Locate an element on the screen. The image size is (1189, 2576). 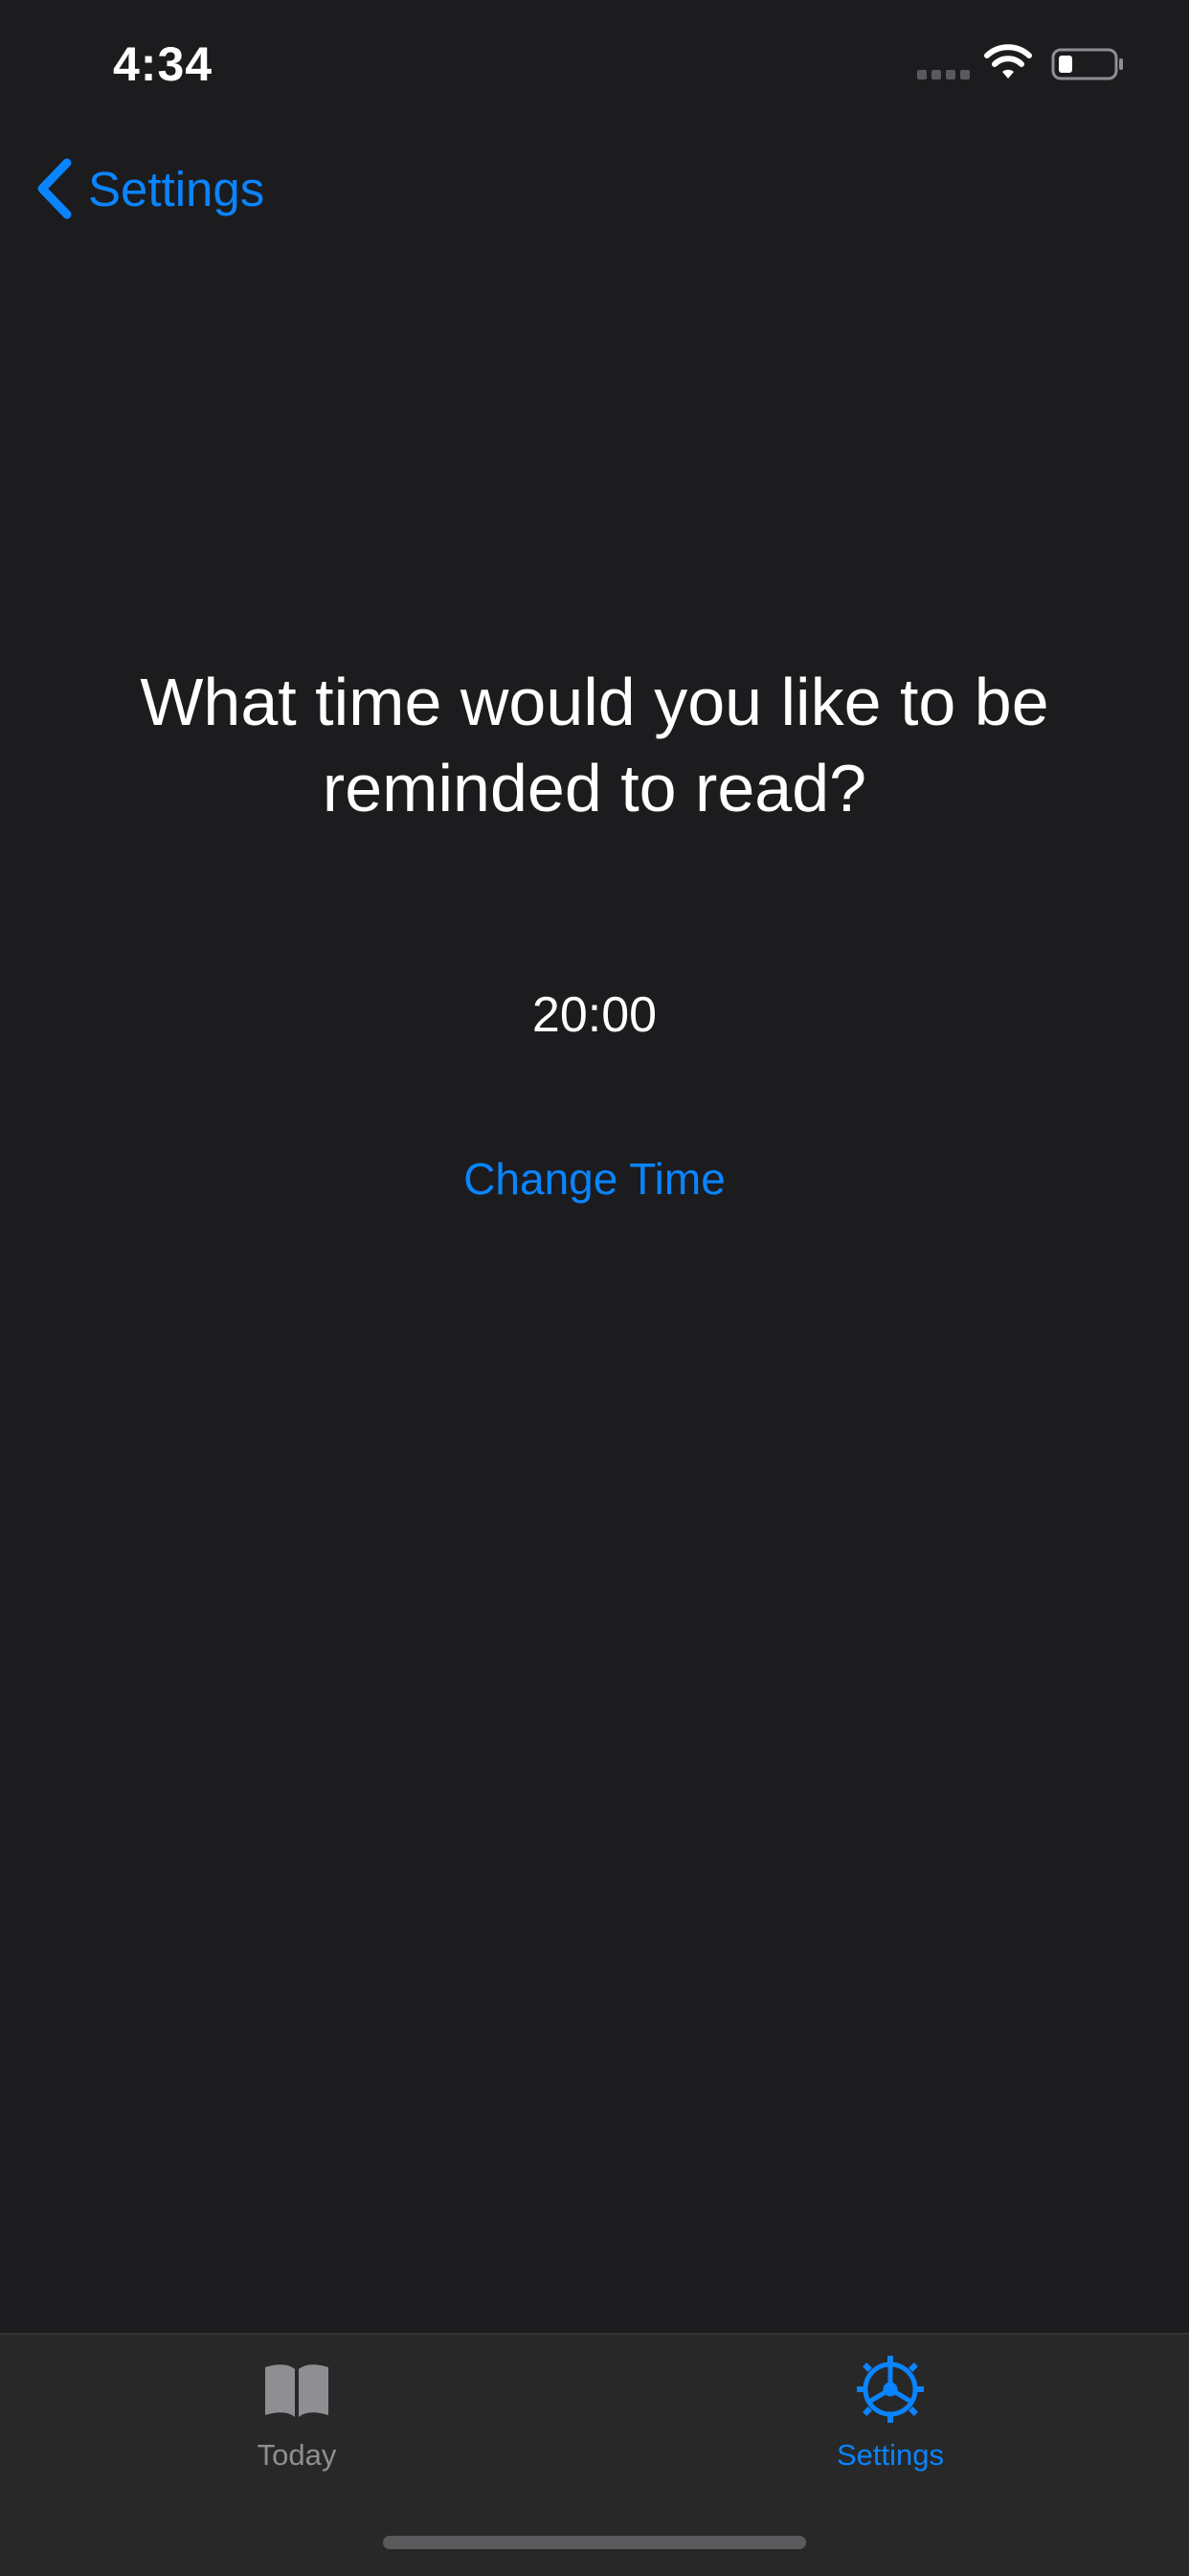
back-button: Settings is located at coordinates (149, 188).